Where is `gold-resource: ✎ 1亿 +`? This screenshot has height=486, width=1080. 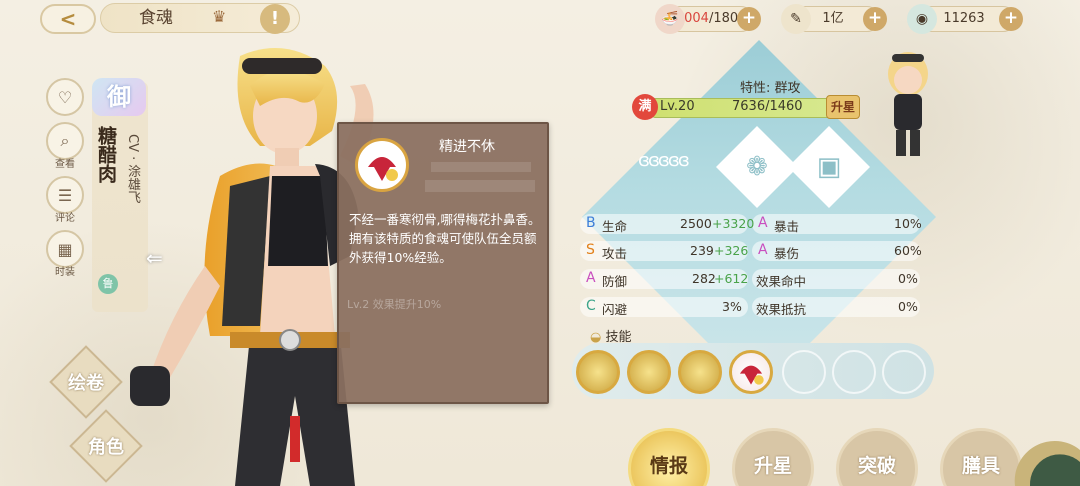 gold-resource: ✎ 1亿 + is located at coordinates (834, 19).